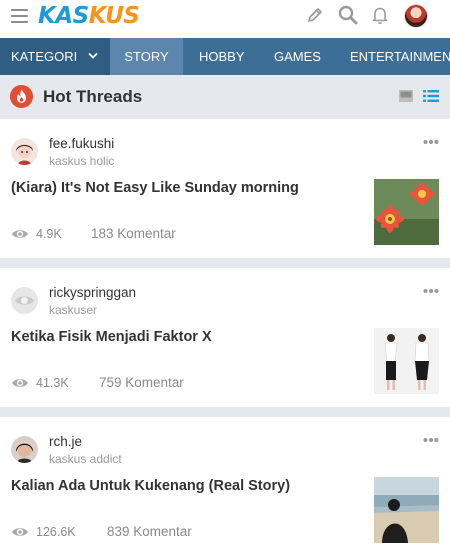 The height and width of the screenshot is (556, 450). What do you see at coordinates (93, 56) in the screenshot?
I see `chevron-down-icon` at bounding box center [93, 56].